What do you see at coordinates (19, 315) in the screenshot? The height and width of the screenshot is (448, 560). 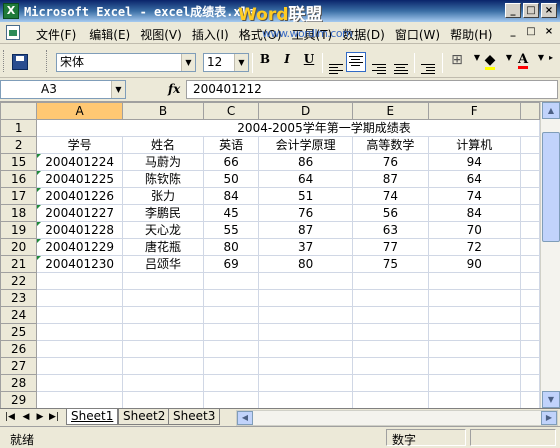 I see `row-header: 24` at bounding box center [19, 315].